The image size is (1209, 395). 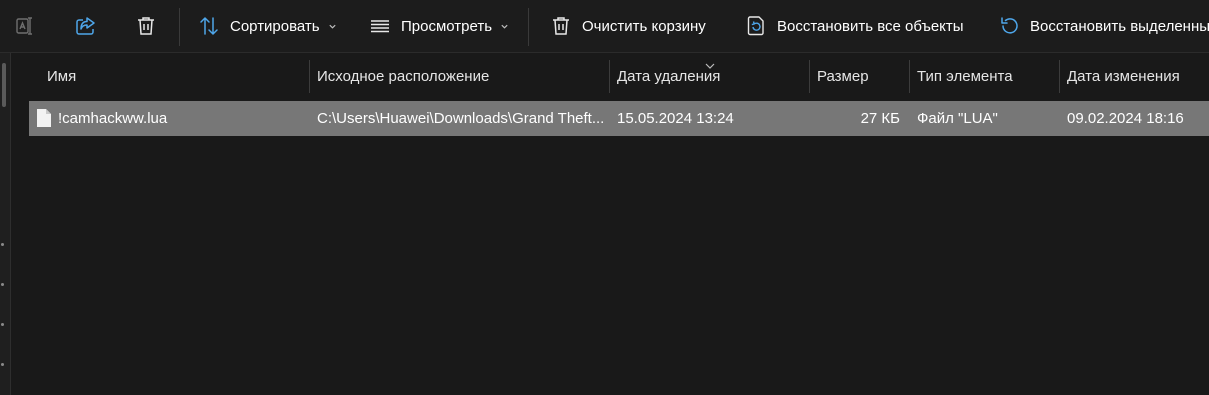 I want to click on delete-button, so click(x=146, y=26).